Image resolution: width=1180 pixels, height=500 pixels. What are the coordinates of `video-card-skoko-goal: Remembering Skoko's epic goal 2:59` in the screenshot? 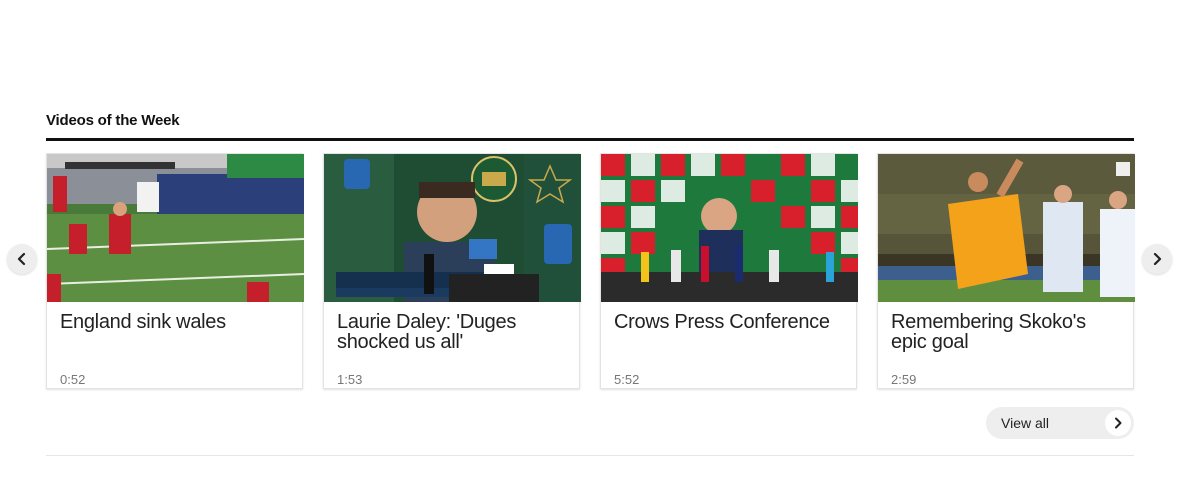 It's located at (1006, 271).